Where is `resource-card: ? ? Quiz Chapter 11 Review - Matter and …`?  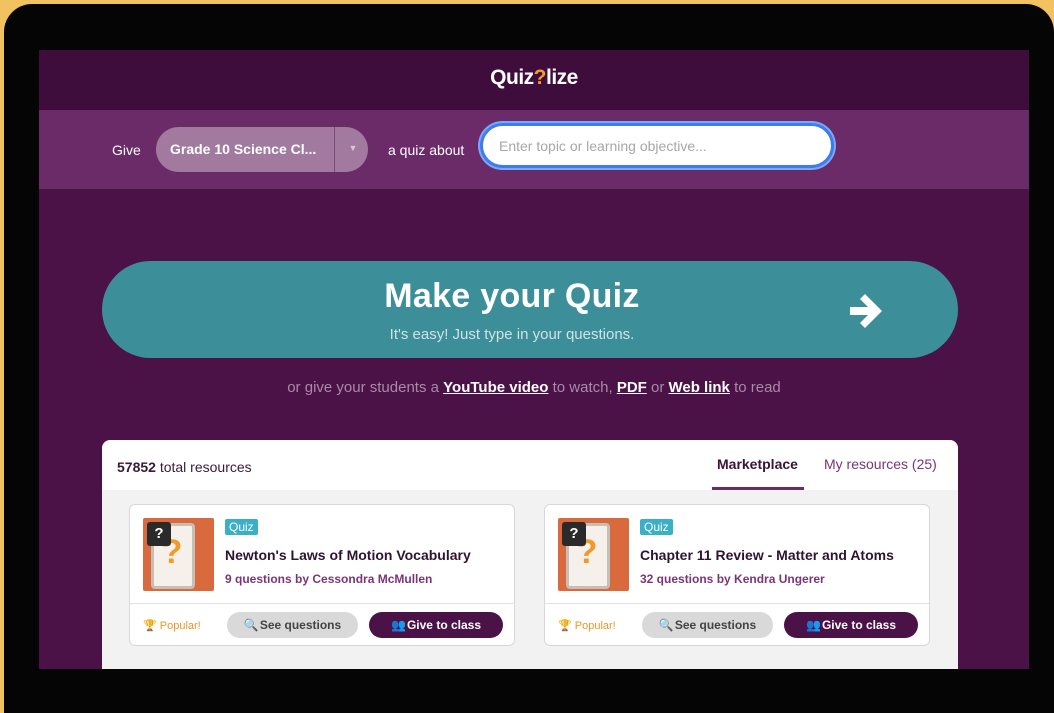
resource-card: ? ? Quiz Chapter 11 Review - Matter and … is located at coordinates (737, 575).